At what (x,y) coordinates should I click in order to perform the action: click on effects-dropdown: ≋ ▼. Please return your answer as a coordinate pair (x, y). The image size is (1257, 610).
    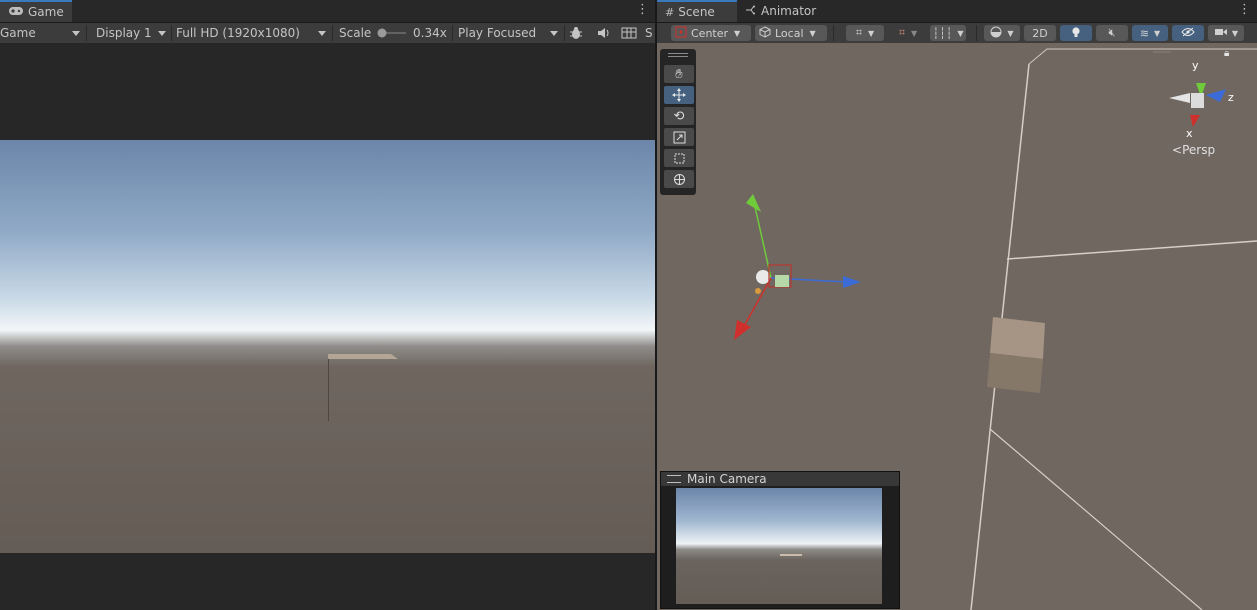
    Looking at the image, I should click on (1150, 33).